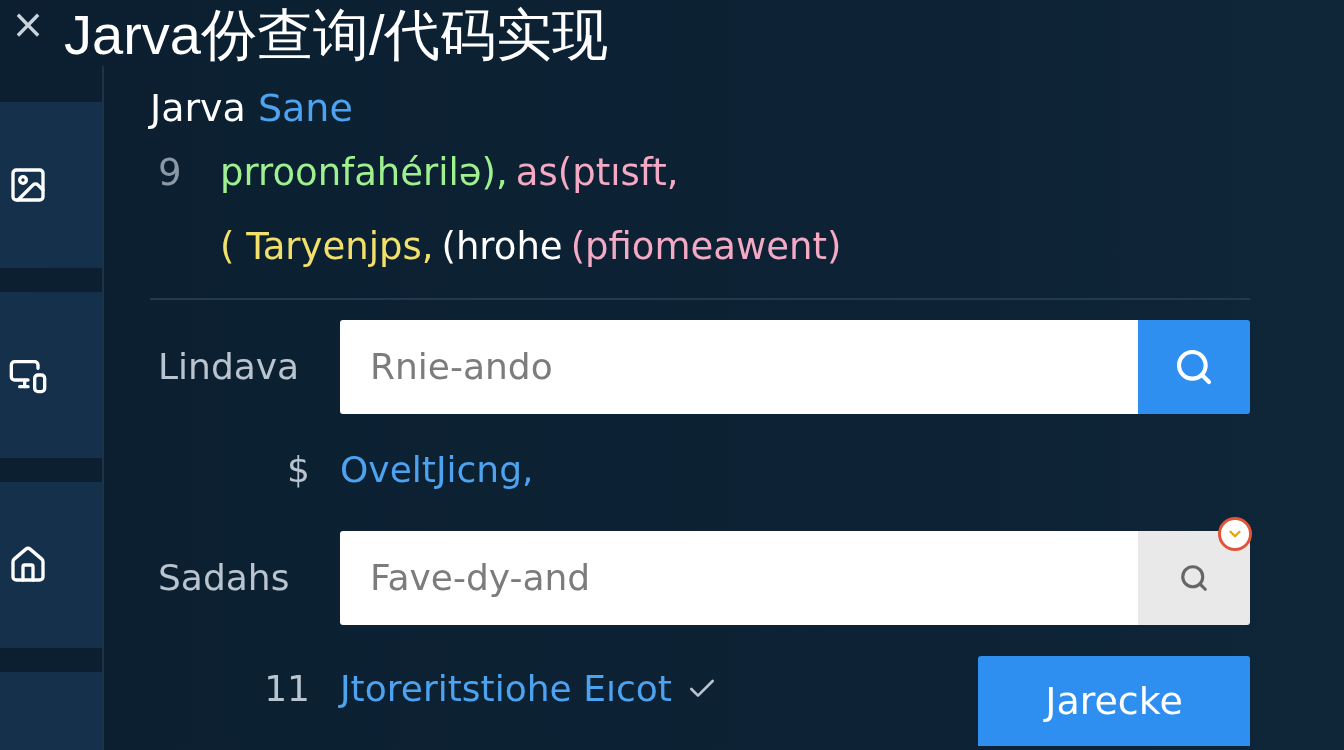 The height and width of the screenshot is (750, 1344). What do you see at coordinates (364, 173) in the screenshot?
I see `code-token: prroonfahérilə),` at bounding box center [364, 173].